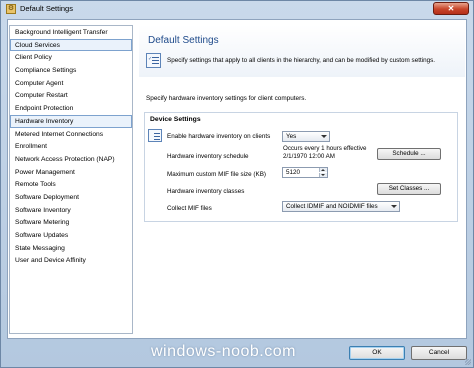  I want to click on sidebar-item-software-inventory: Software Inventory, so click(71, 210).